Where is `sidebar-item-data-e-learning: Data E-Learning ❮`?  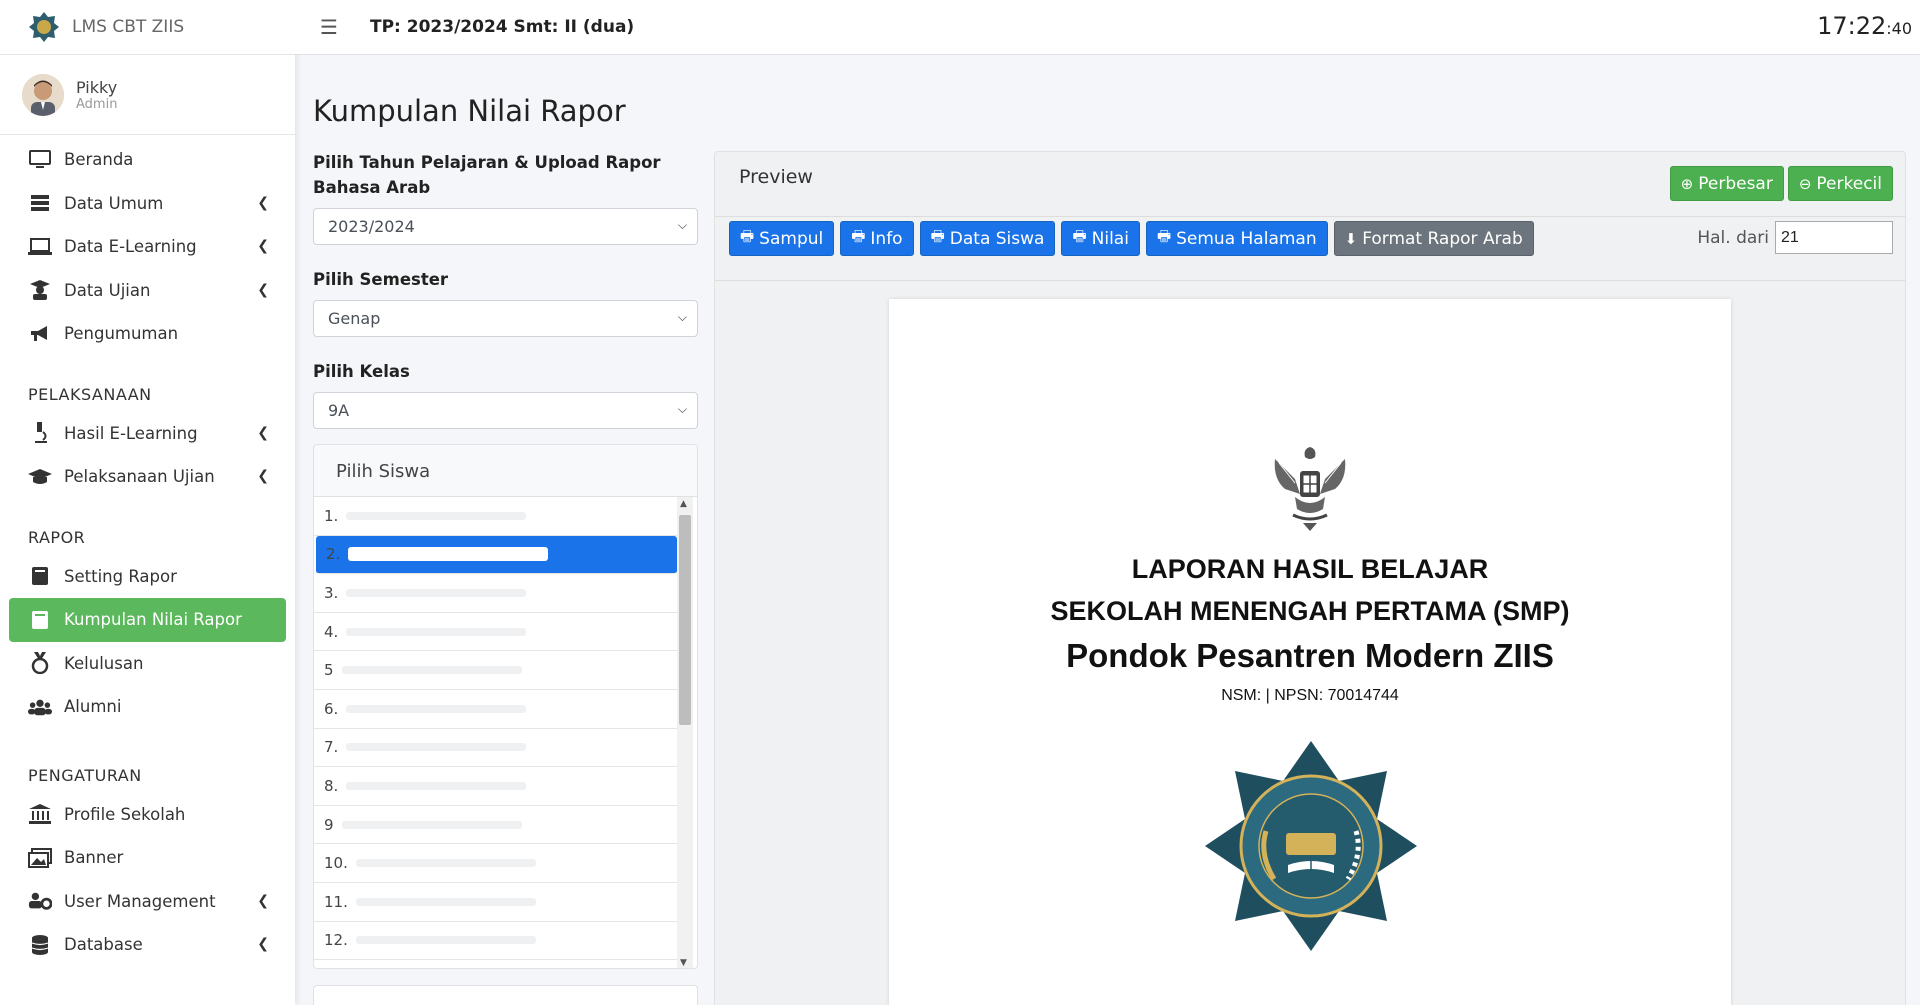 sidebar-item-data-e-learning: Data E-Learning ❮ is located at coordinates (147, 247).